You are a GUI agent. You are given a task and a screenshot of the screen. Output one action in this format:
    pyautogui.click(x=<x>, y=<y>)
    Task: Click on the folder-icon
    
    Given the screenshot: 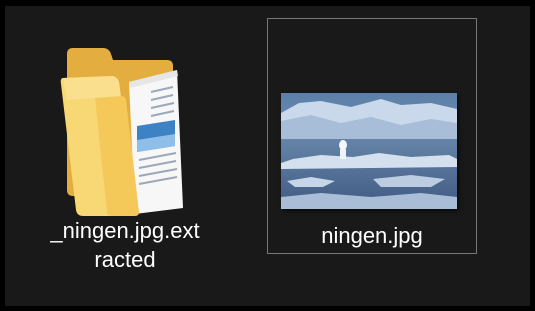 What is the action you would take?
    pyautogui.click(x=121, y=132)
    